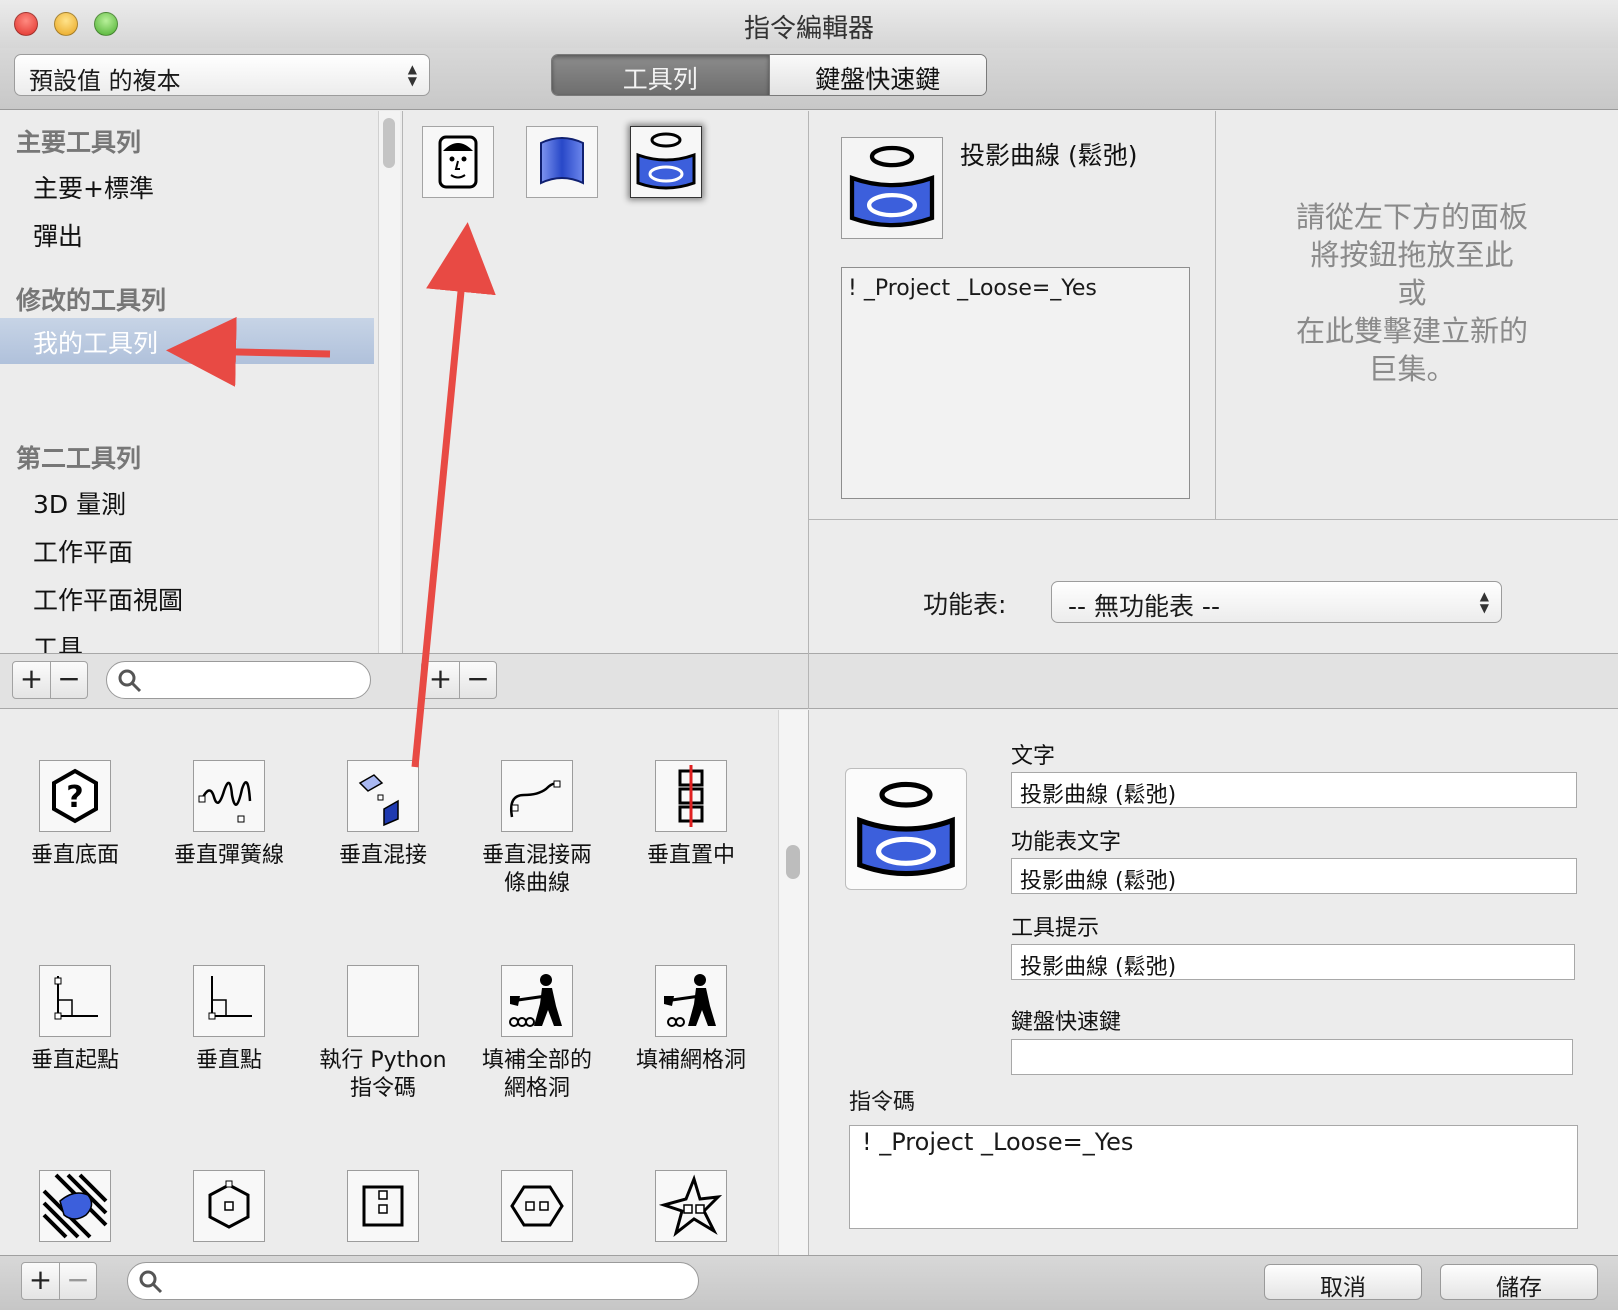  Describe the element at coordinates (690, 1060) in the screenshot. I see `library-item-label: 填補網格洞` at that location.